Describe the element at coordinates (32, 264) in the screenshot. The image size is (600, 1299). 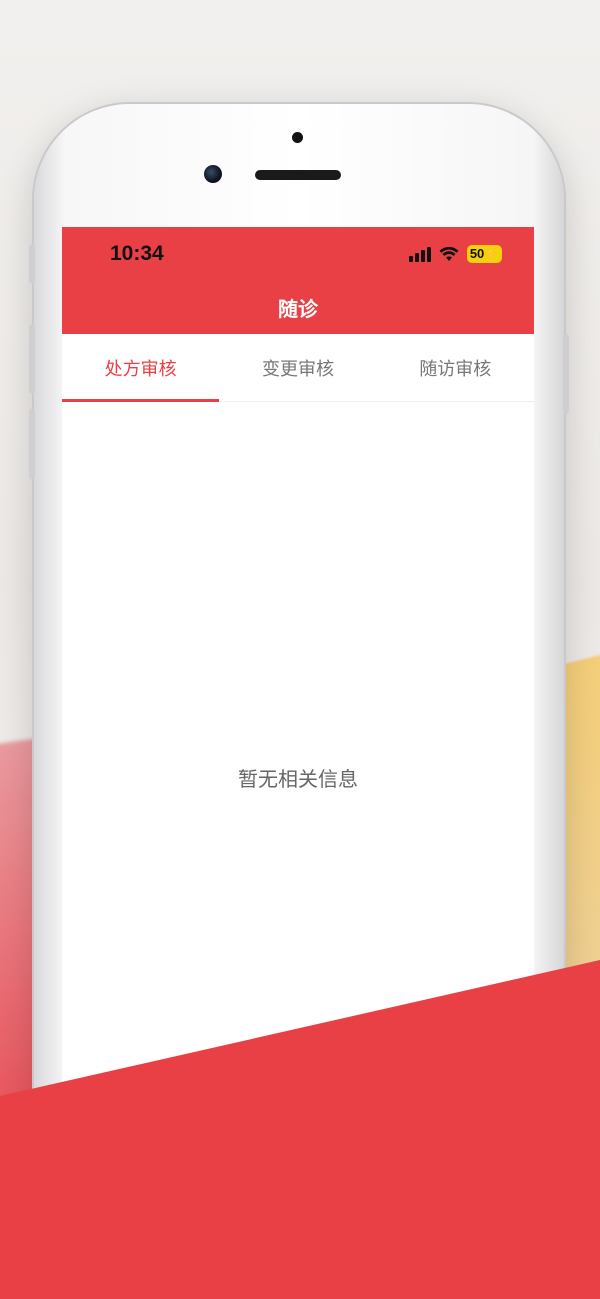
I see `mute-switch` at that location.